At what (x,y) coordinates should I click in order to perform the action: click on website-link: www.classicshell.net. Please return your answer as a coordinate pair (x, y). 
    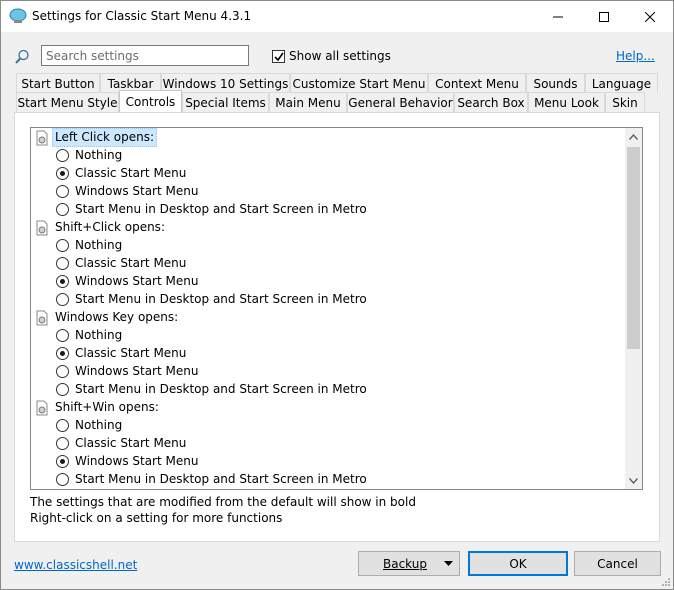
    Looking at the image, I should click on (75, 565).